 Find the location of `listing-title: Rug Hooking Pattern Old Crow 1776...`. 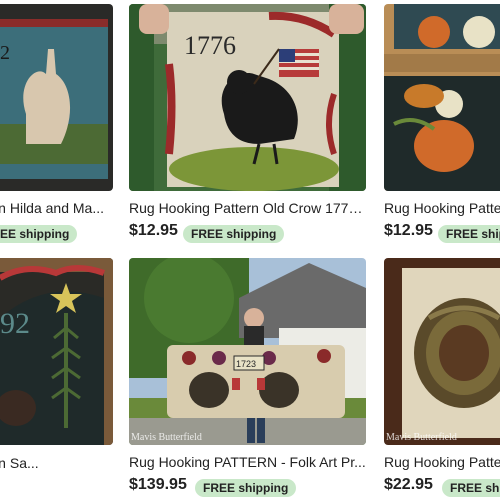

listing-title: Rug Hooking Pattern Old Crow 1776... is located at coordinates (247, 208).